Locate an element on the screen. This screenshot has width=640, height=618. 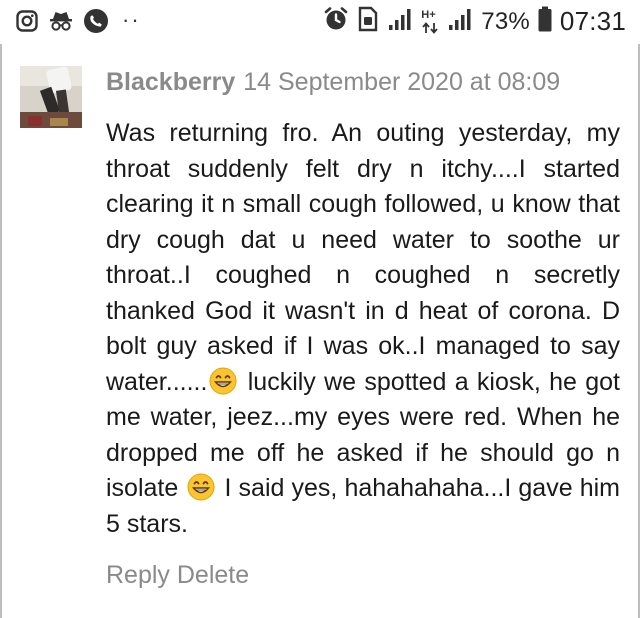
reply-link: Reply is located at coordinates (138, 575).